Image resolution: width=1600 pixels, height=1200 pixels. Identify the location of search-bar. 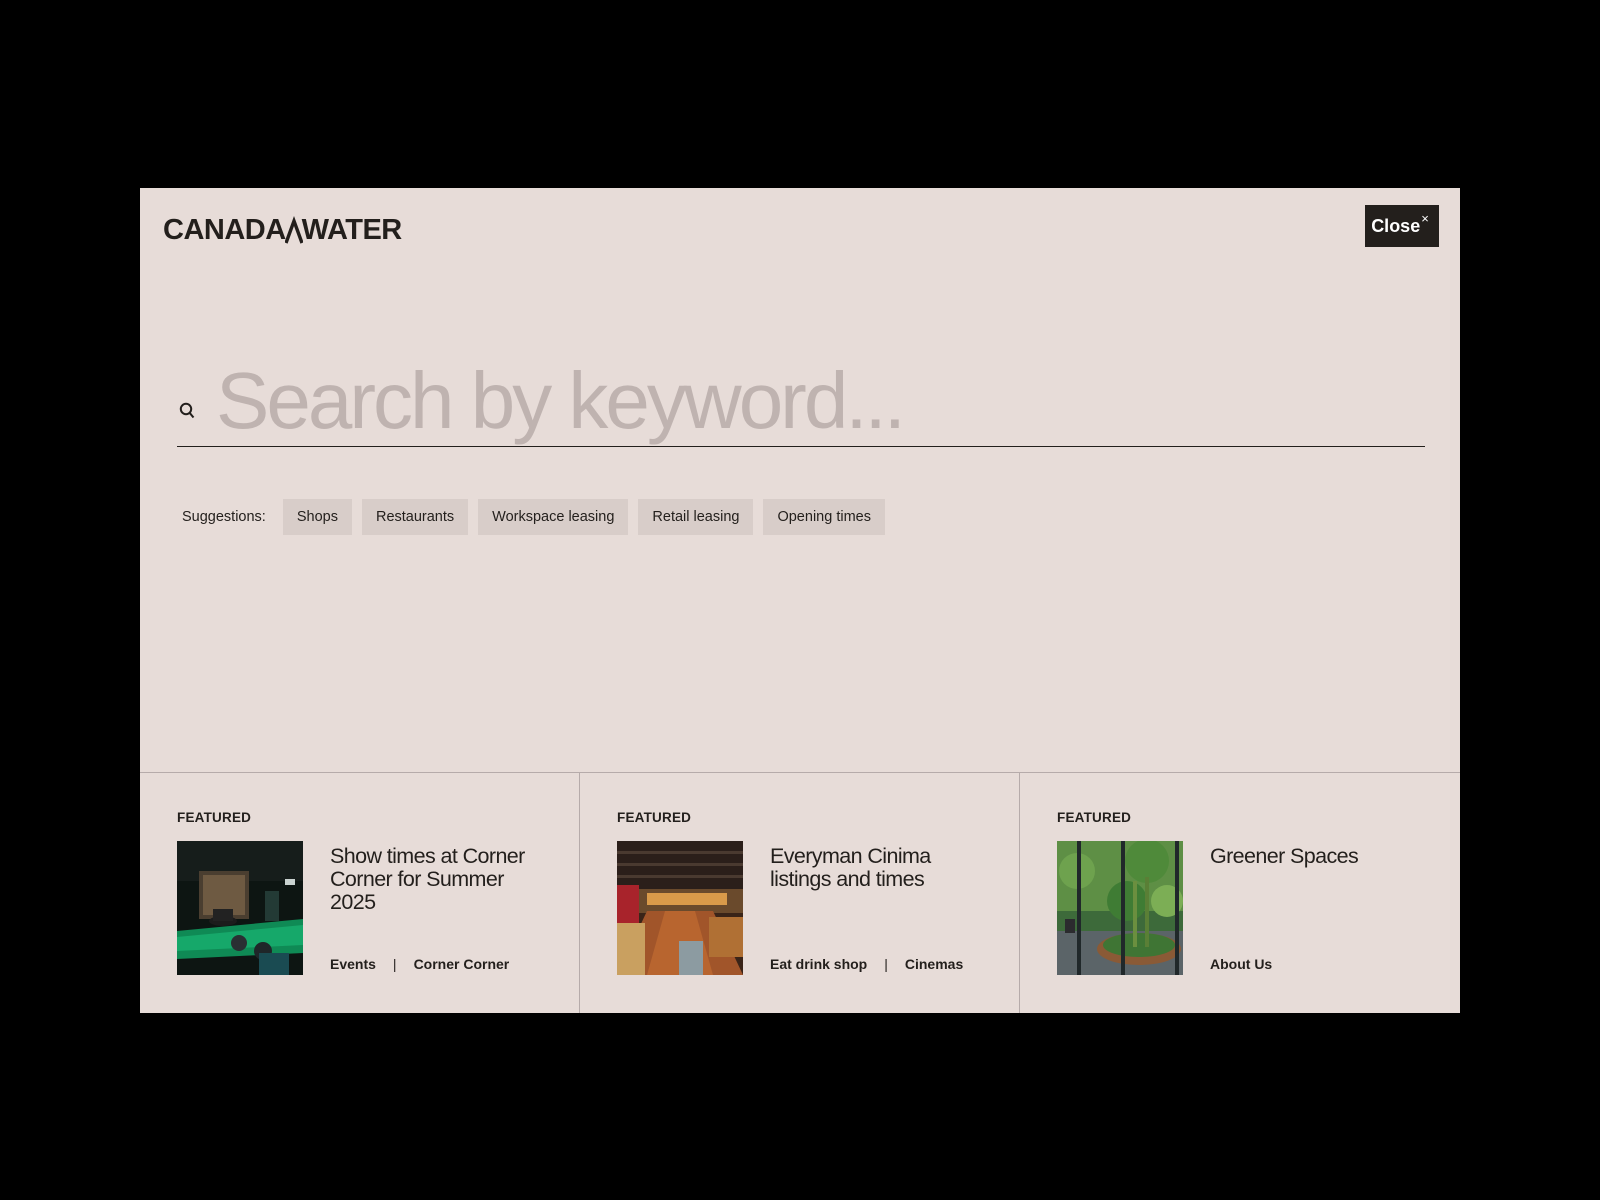
(801, 398).